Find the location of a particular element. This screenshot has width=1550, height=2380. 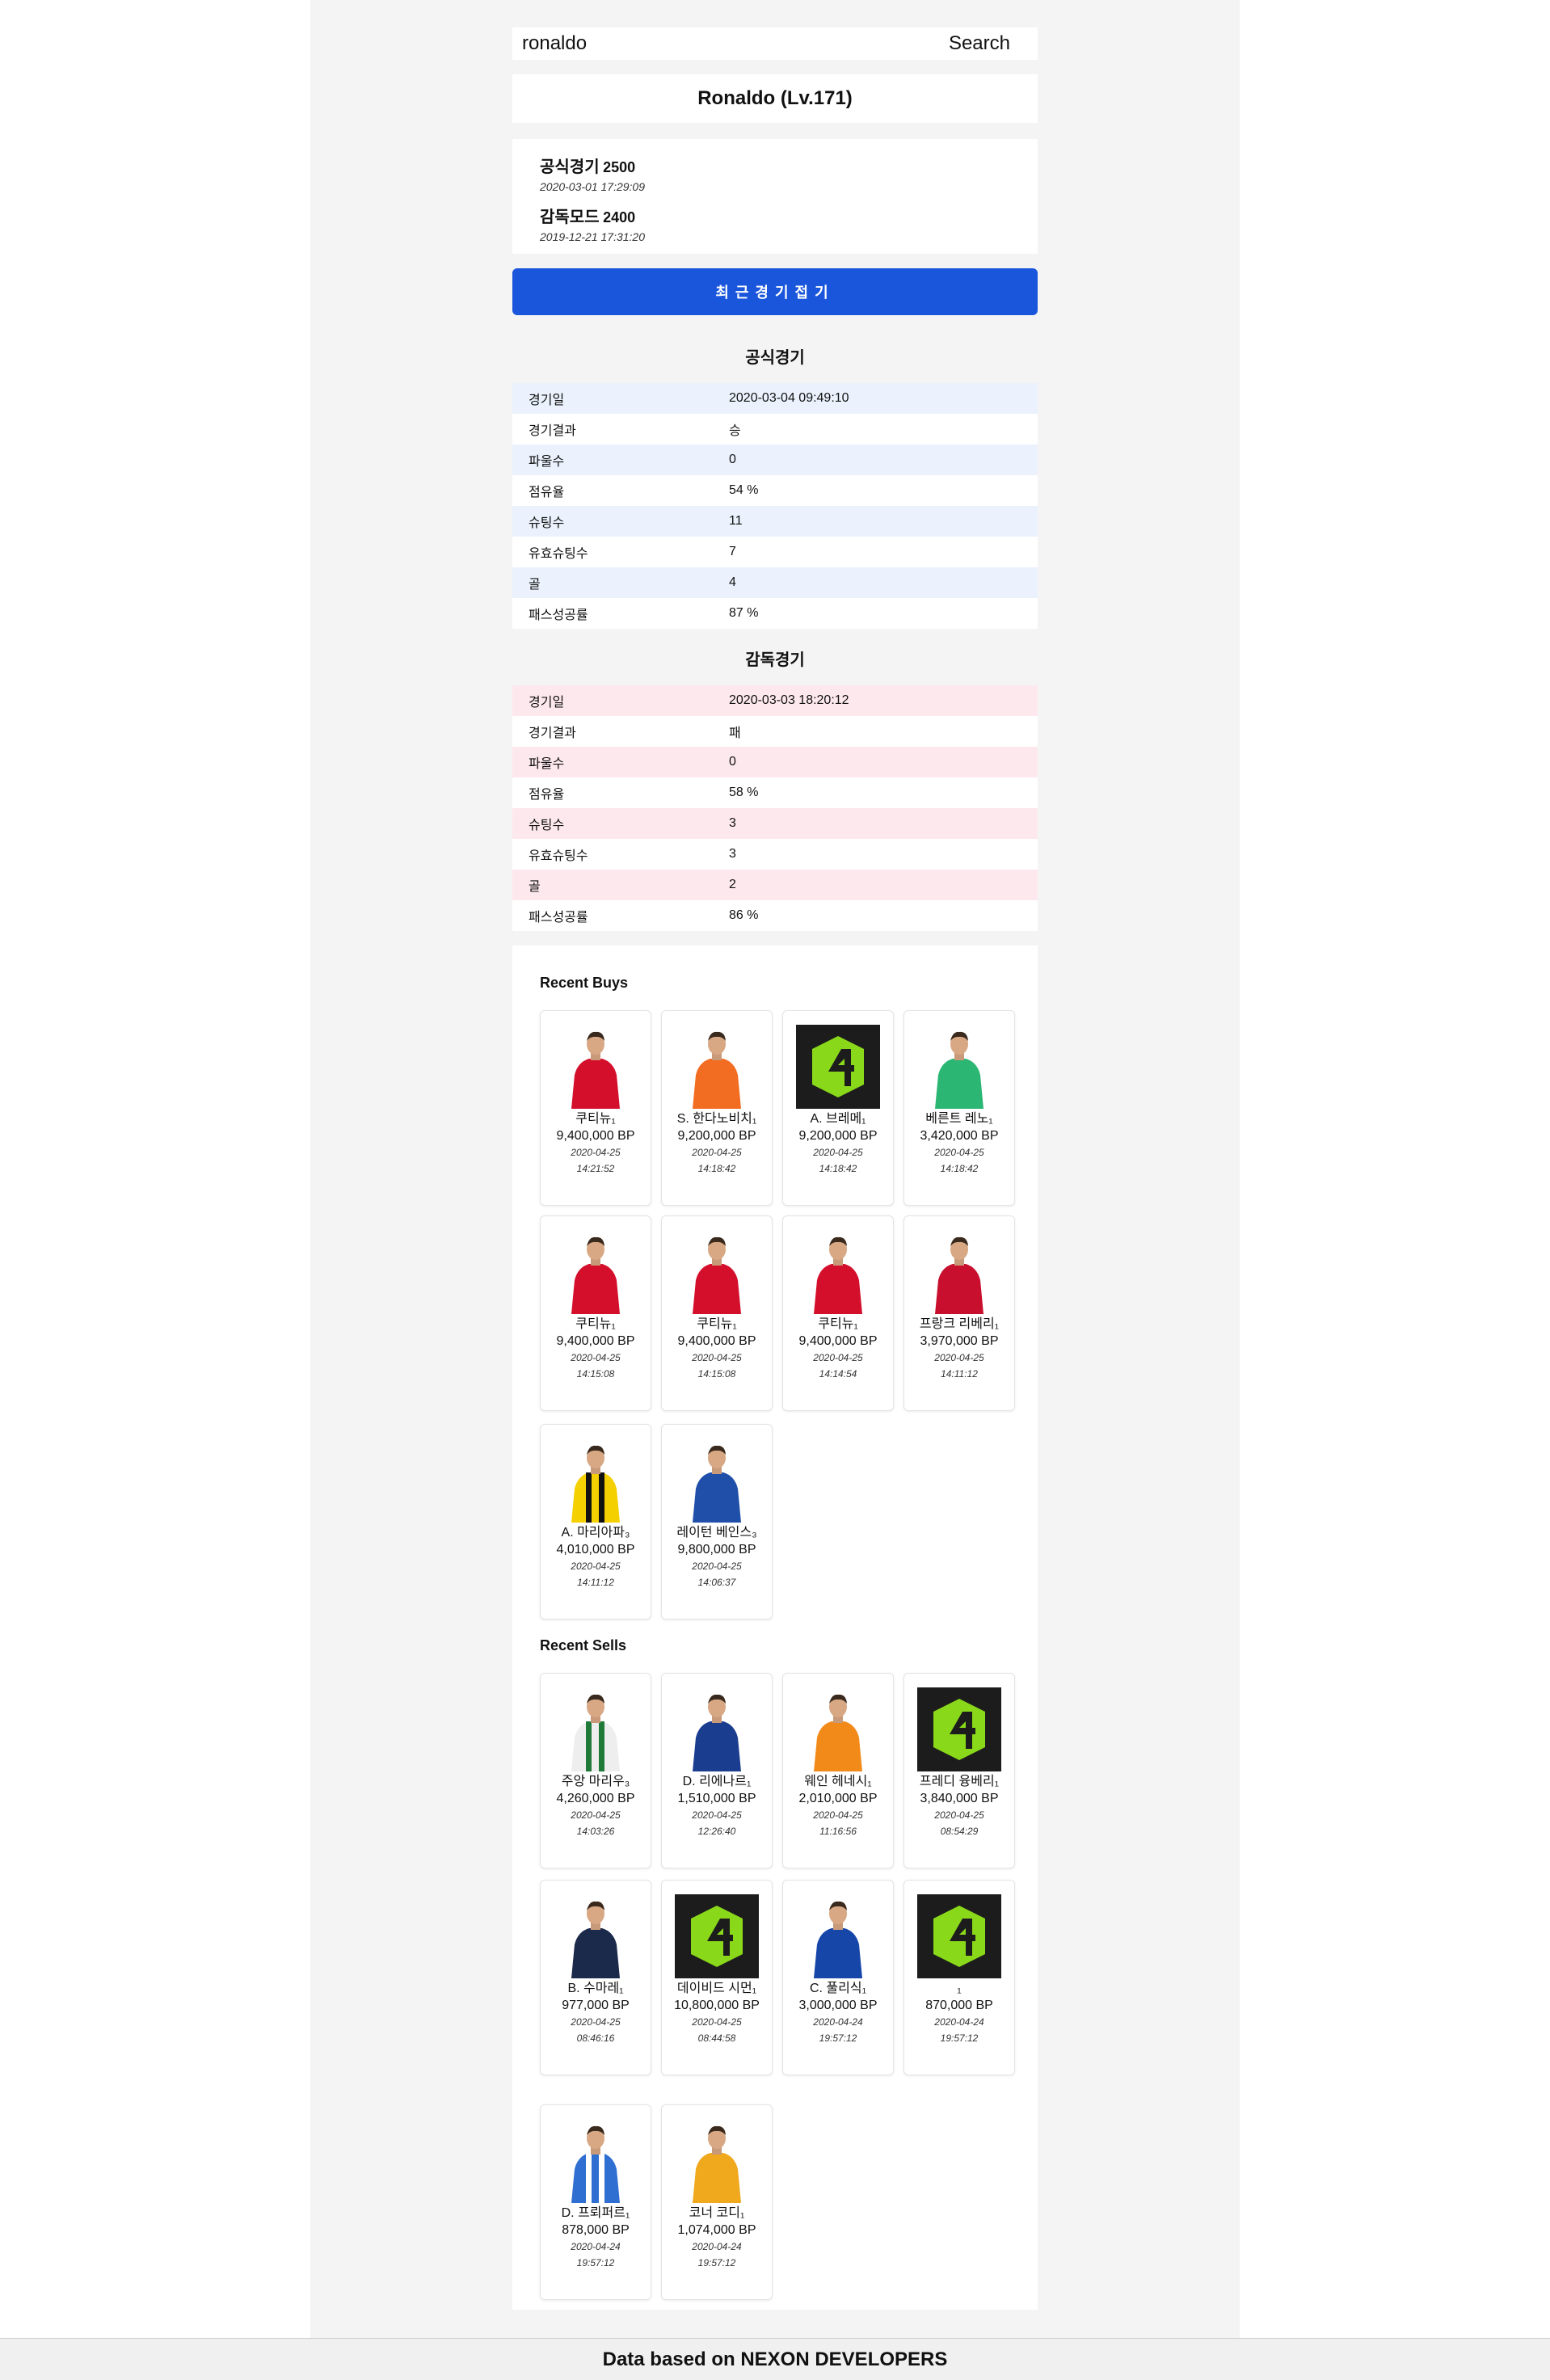

player-name: 프레디 융베리₁ is located at coordinates (959, 1781).